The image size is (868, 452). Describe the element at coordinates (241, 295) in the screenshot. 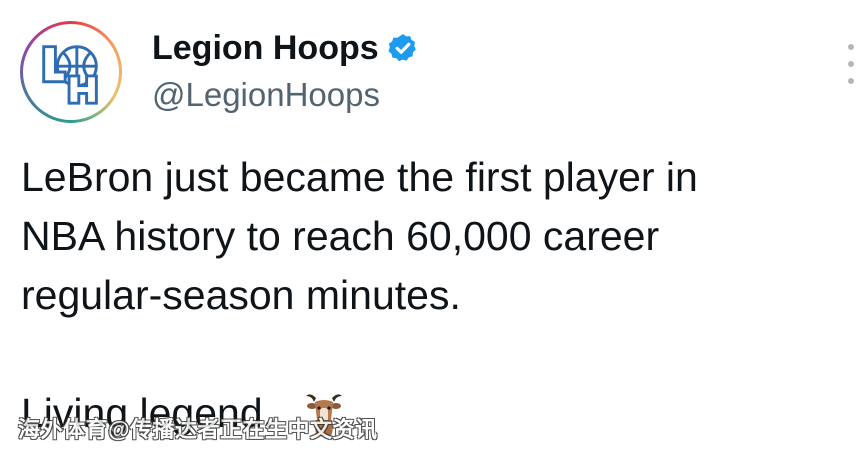

I see `tweet-line: regular-season minutes.` at that location.